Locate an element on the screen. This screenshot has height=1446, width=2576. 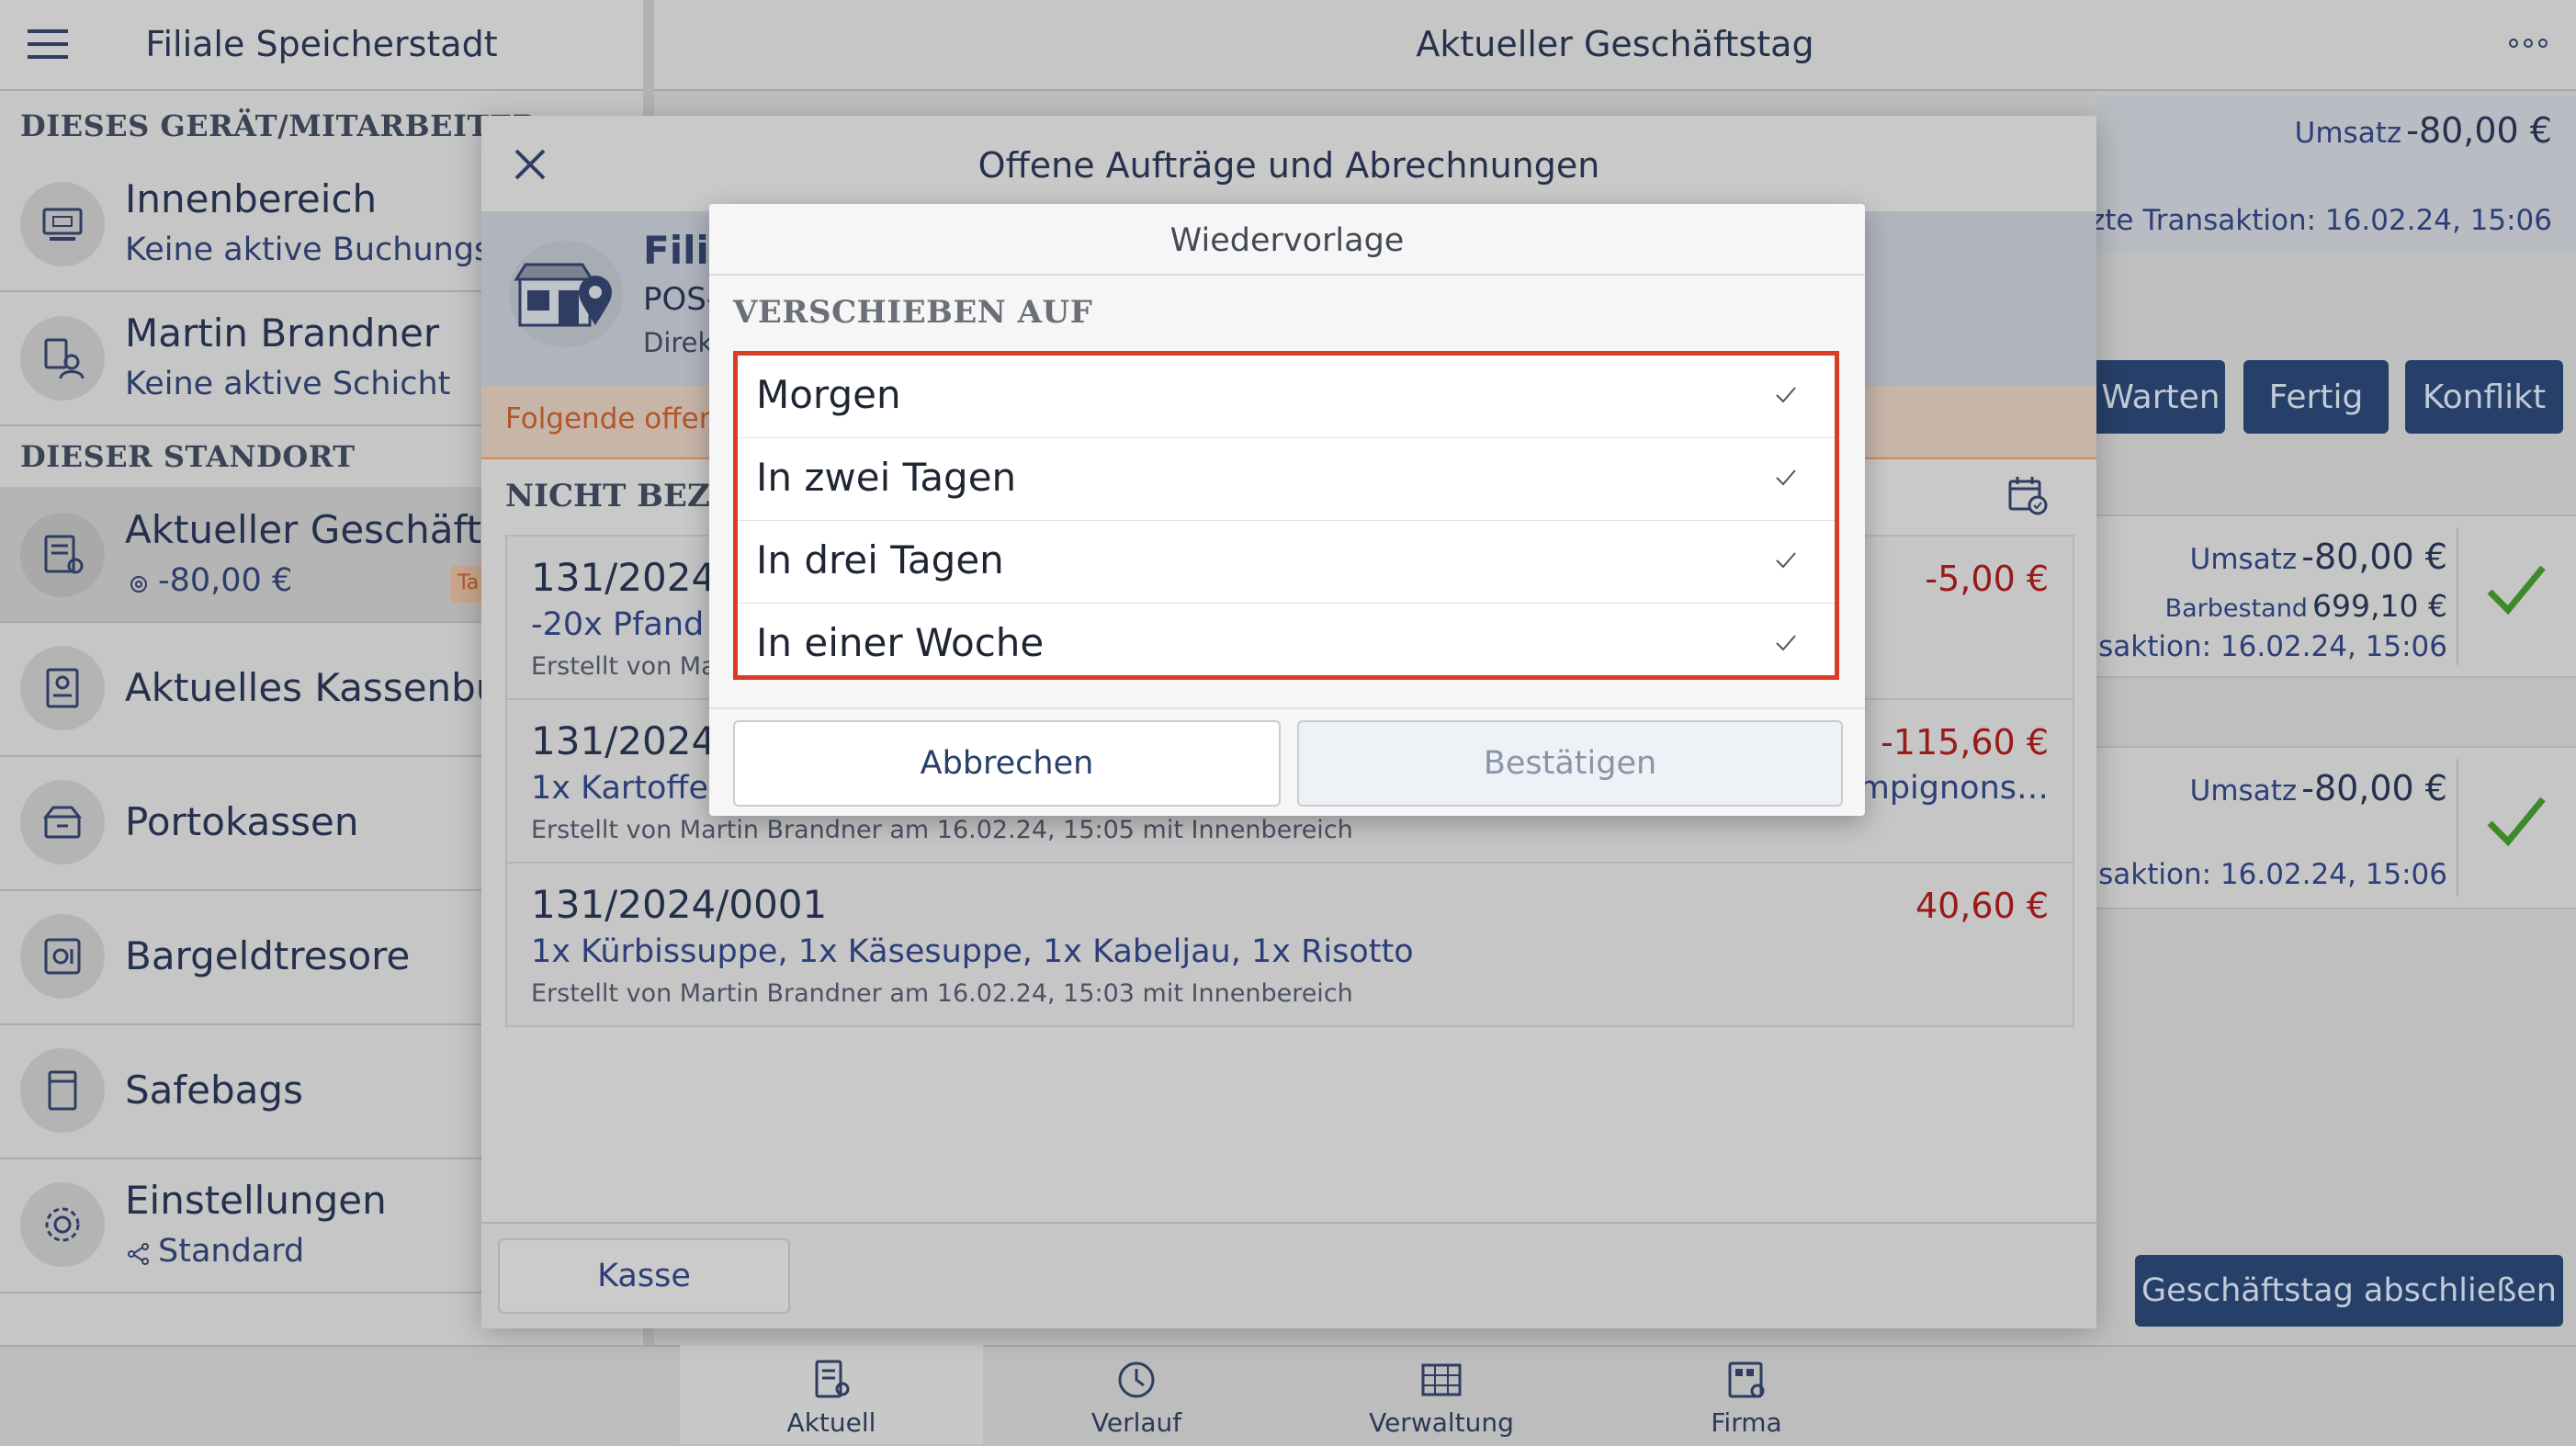
option-label: In drei Tagen is located at coordinates (880, 559).